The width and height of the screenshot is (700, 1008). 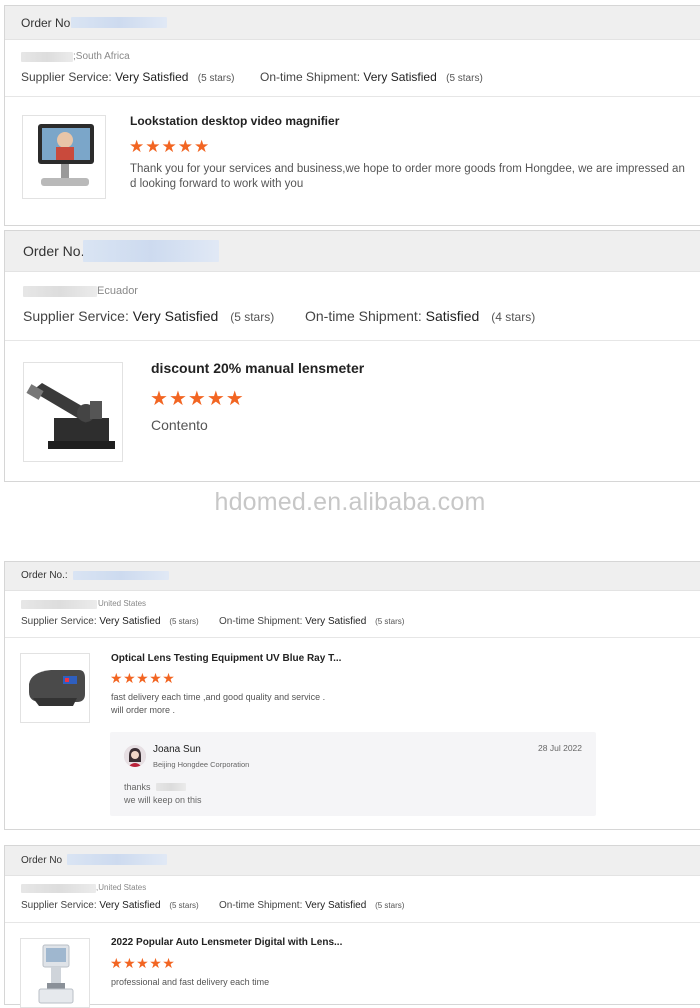 What do you see at coordinates (70, 416) in the screenshot?
I see `manual-lensmeter-image` at bounding box center [70, 416].